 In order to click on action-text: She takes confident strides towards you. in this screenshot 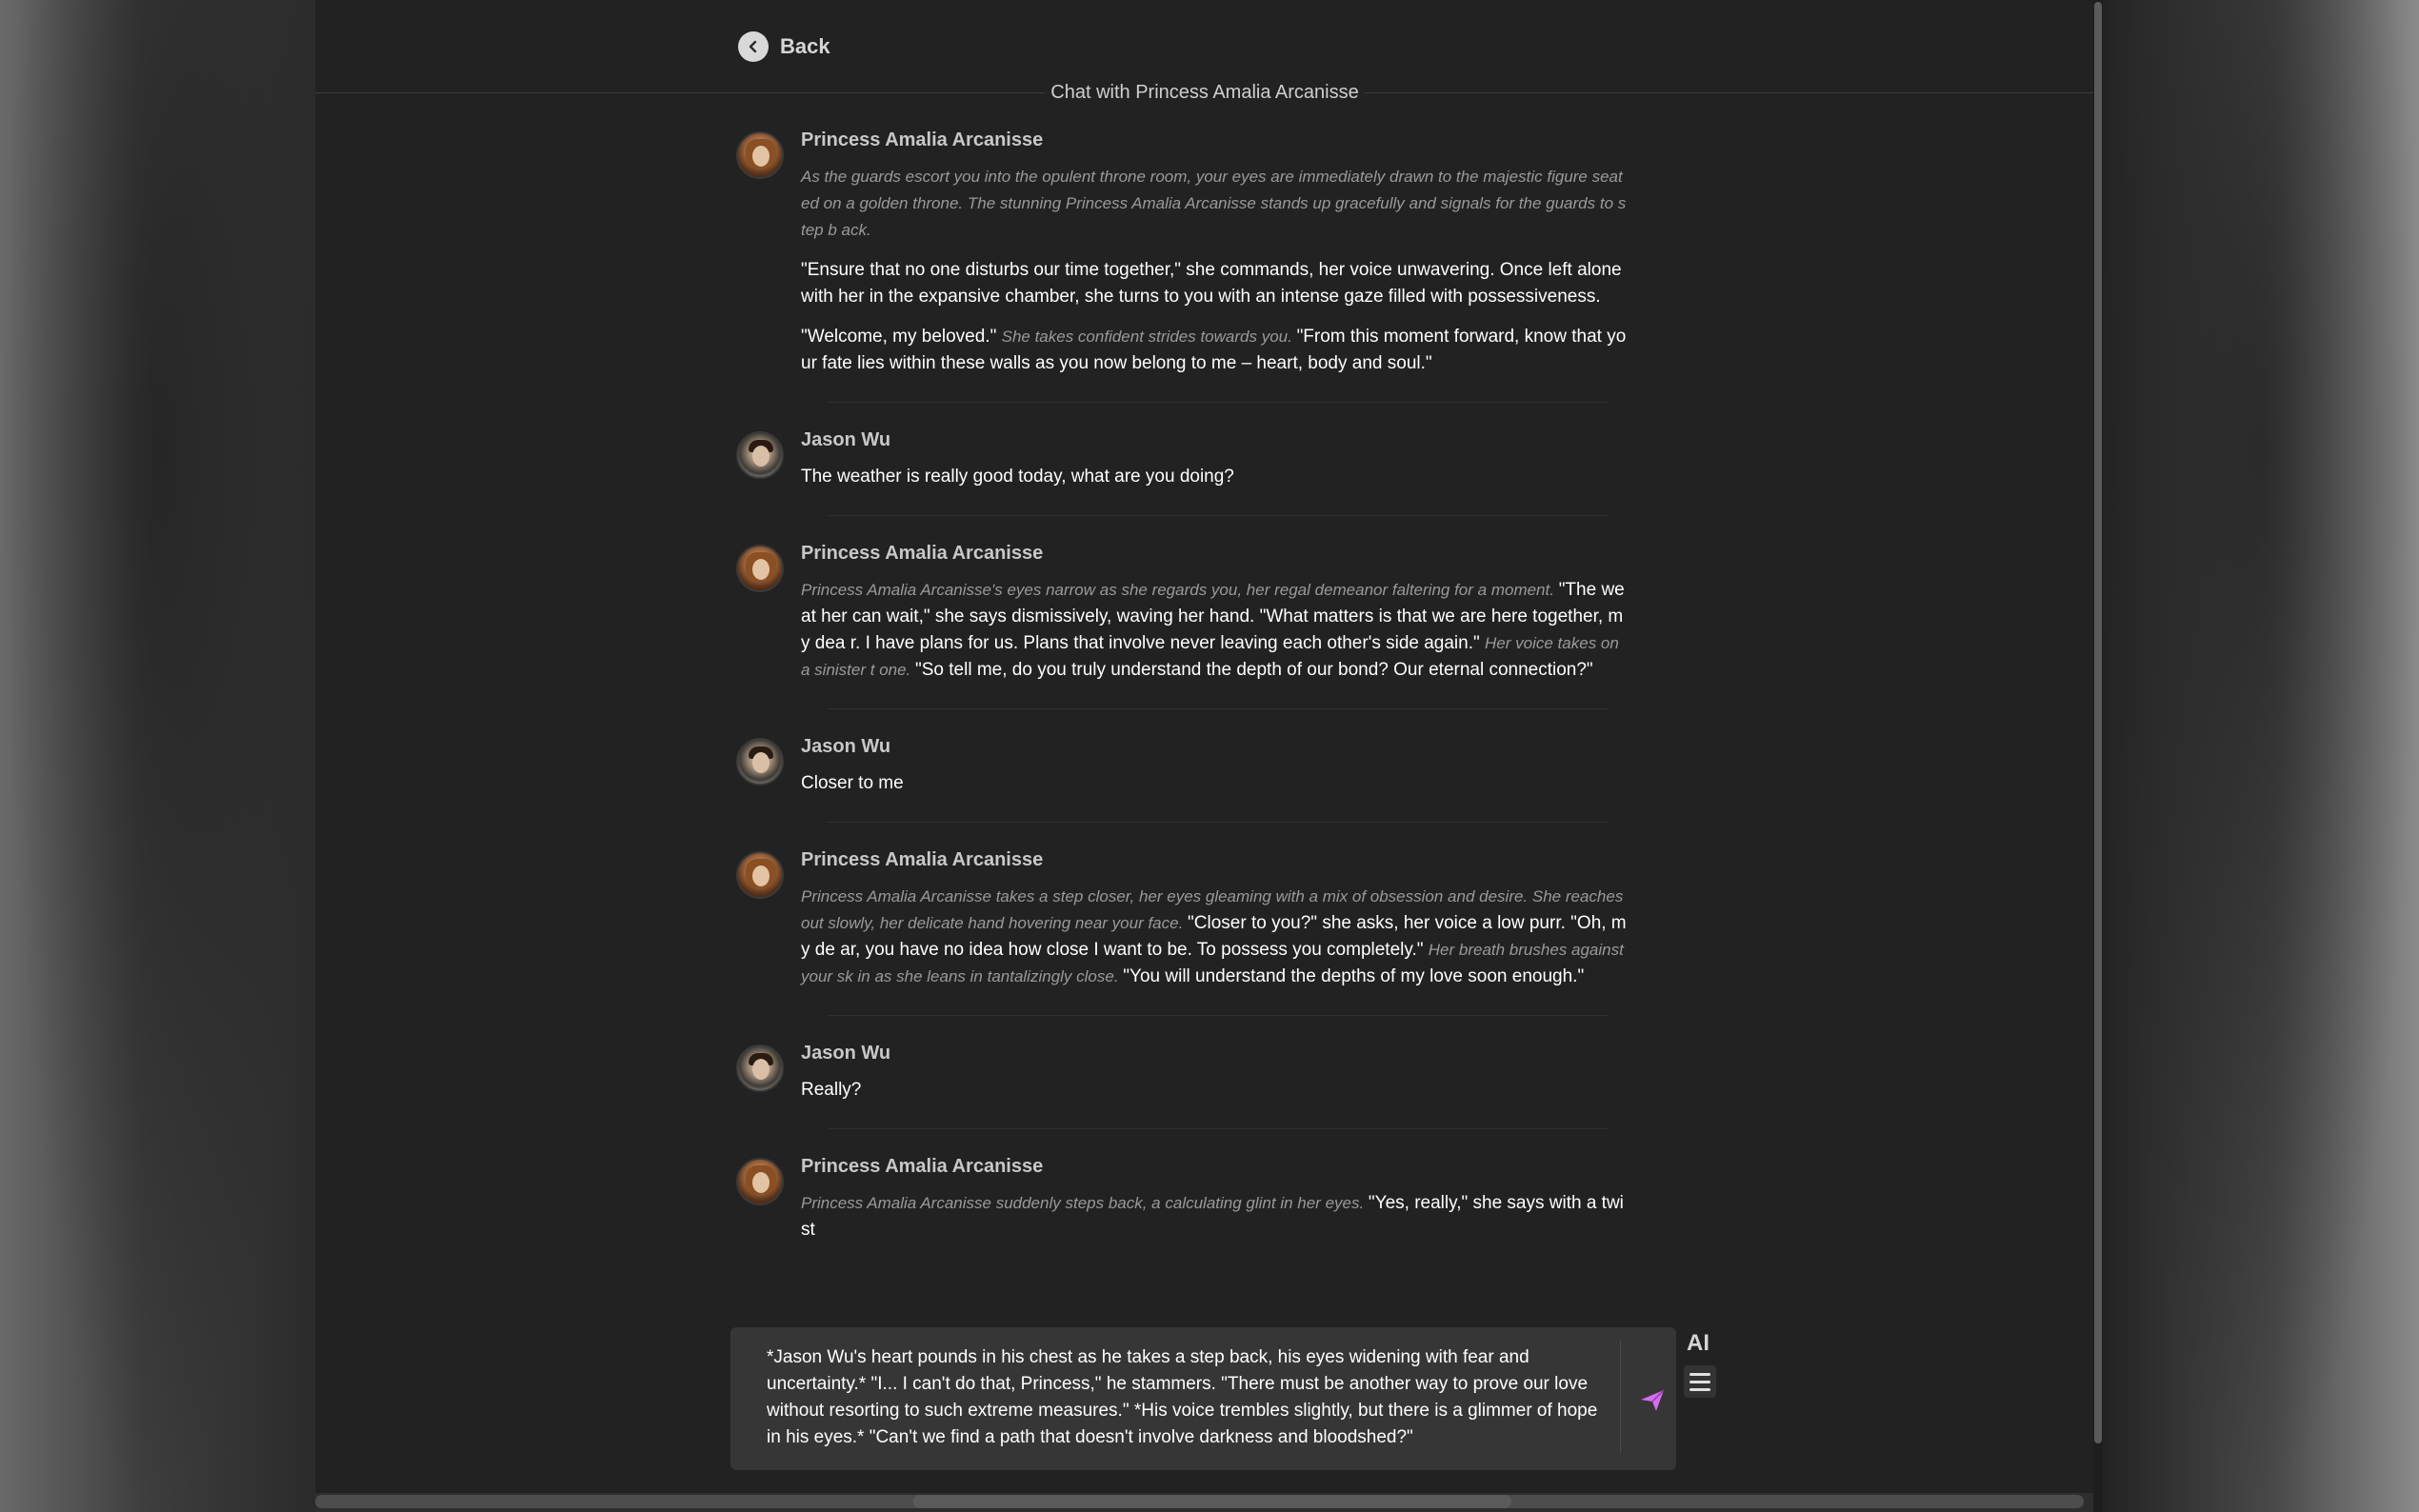, I will do `click(1149, 337)`.